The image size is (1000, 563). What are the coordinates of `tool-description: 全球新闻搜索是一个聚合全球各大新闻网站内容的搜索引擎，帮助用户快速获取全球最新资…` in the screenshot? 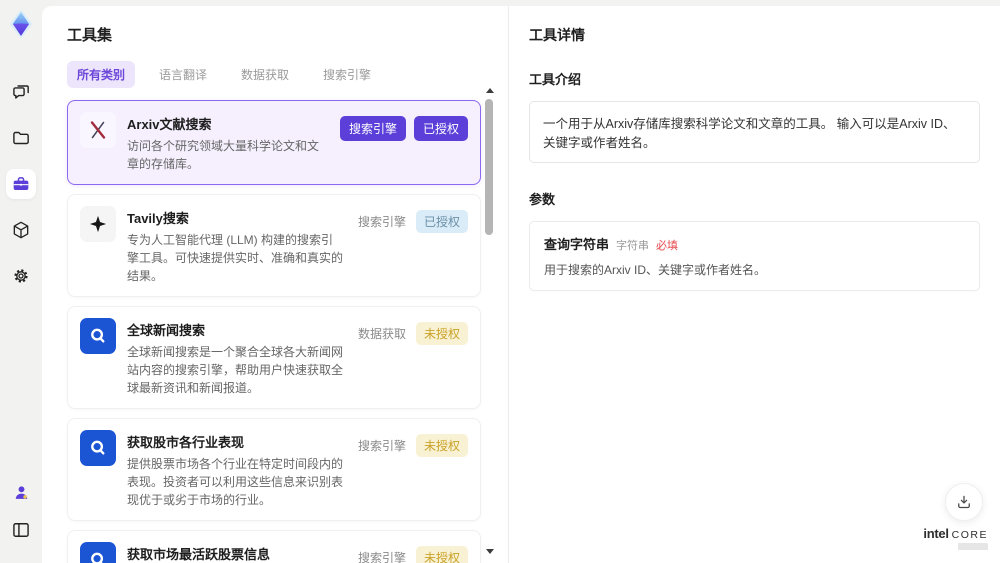 It's located at (235, 370).